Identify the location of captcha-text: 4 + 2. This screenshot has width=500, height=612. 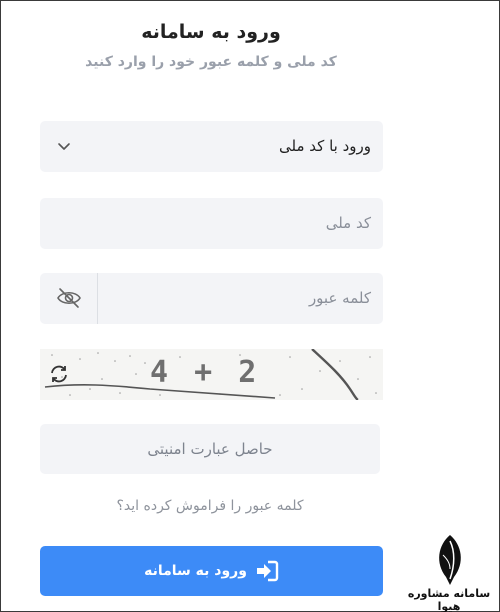
(205, 372).